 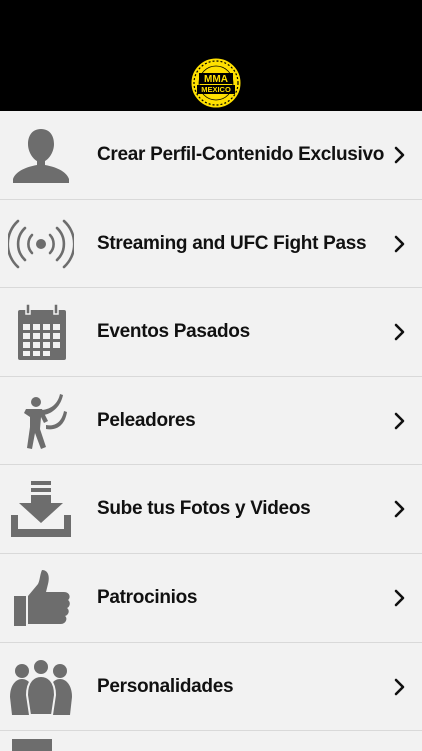 What do you see at coordinates (42, 332) in the screenshot?
I see `calendar-icon` at bounding box center [42, 332].